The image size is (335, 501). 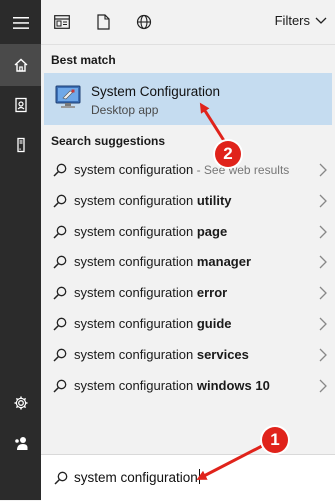 I want to click on search-input-value: system configuration, so click(x=136, y=477).